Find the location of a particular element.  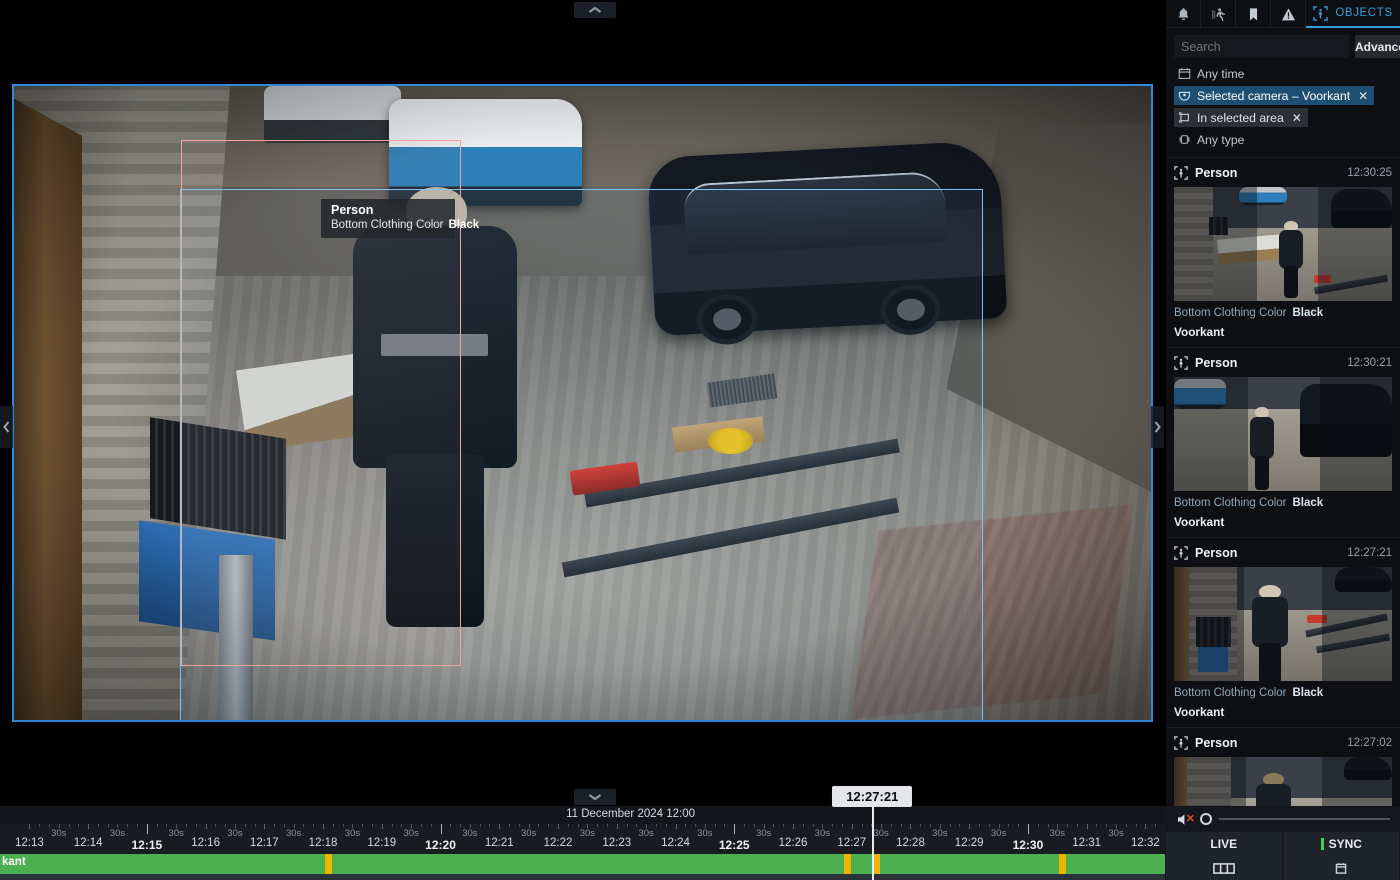

timeline-track: kant is located at coordinates (582, 867).